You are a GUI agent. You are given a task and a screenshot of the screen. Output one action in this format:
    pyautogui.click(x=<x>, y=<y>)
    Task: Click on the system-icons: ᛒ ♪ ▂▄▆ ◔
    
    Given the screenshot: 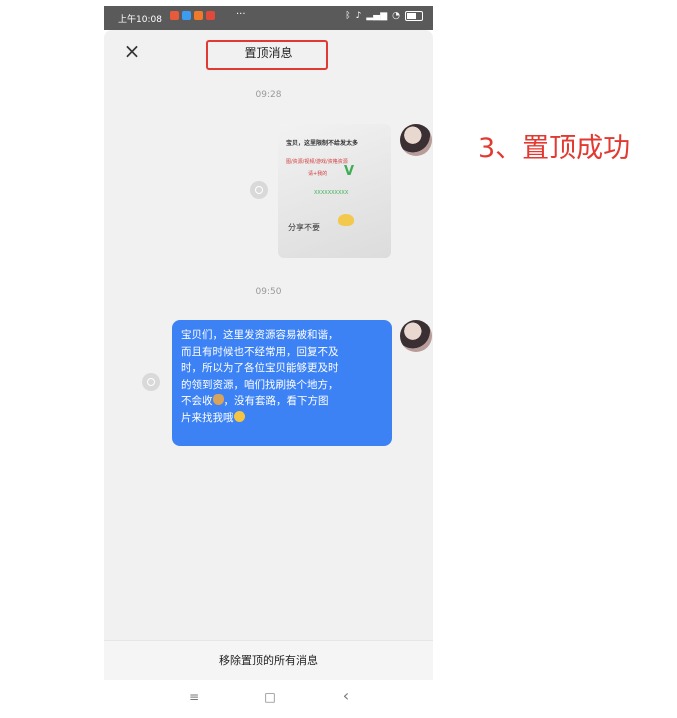 What is the action you would take?
    pyautogui.click(x=384, y=16)
    